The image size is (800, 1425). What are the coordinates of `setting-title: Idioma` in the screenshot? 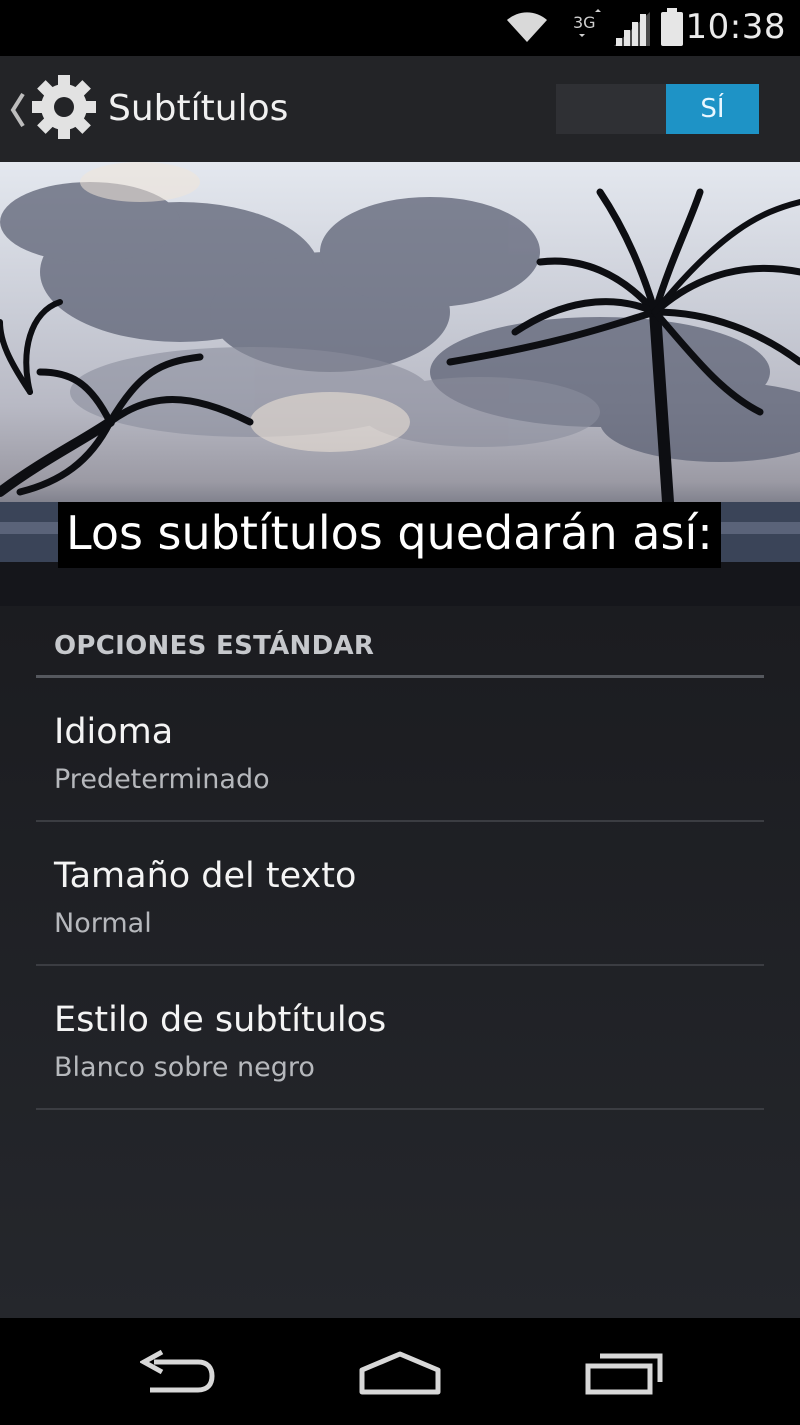 It's located at (114, 732).